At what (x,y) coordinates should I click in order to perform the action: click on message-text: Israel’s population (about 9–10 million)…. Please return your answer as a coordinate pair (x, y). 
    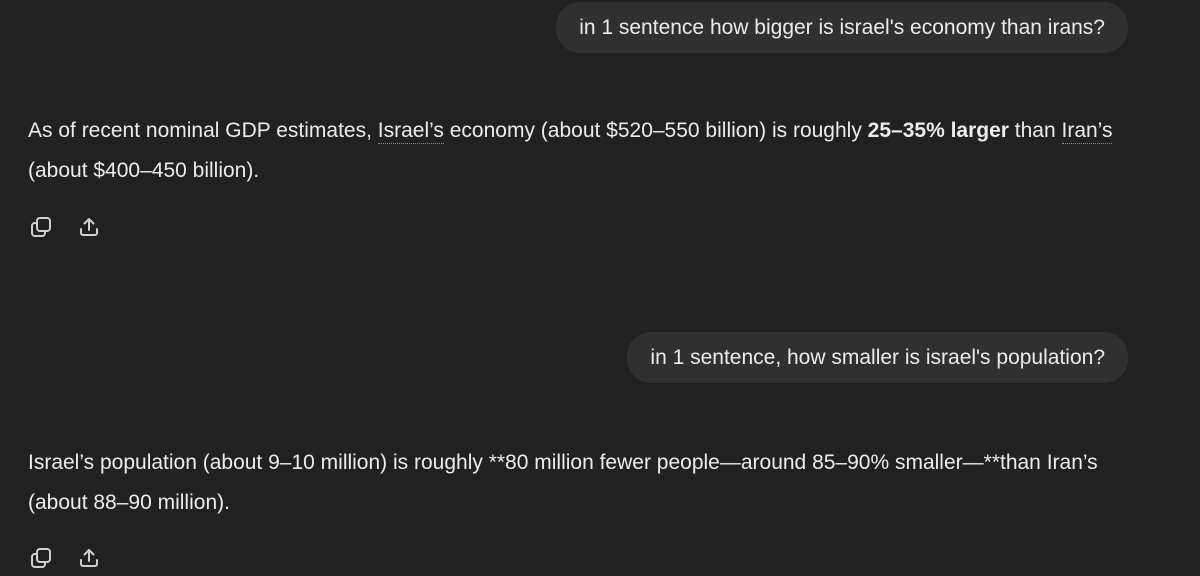
    Looking at the image, I should click on (563, 482).